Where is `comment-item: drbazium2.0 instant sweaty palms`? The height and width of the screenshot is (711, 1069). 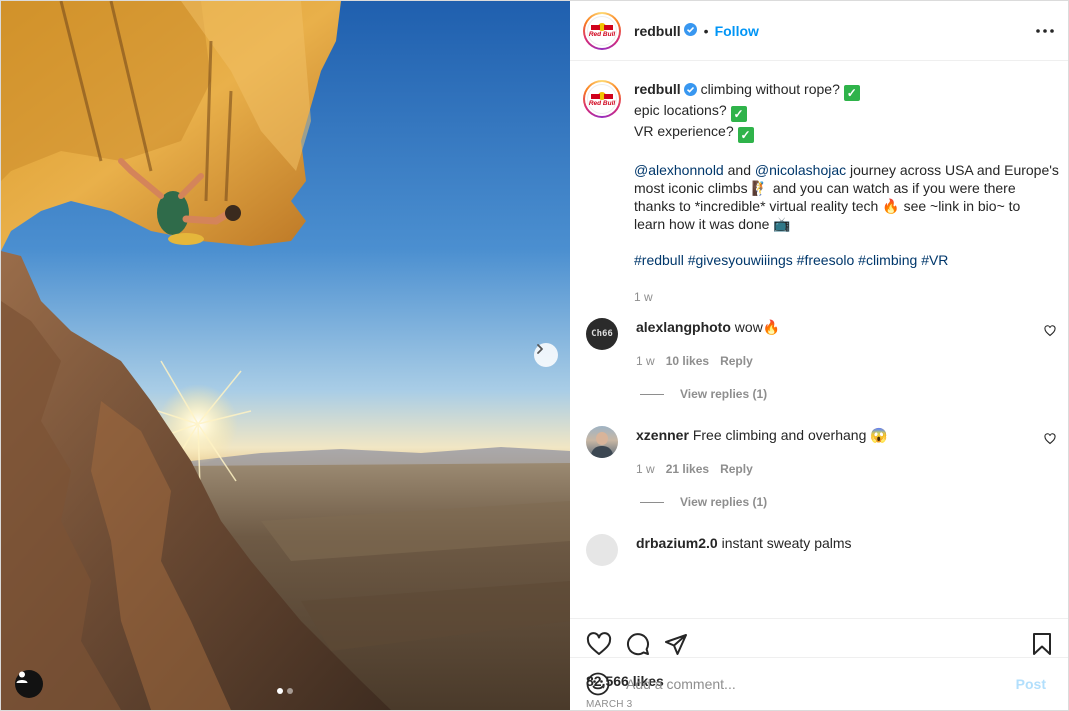
comment-item: drbazium2.0 instant sweaty palms is located at coordinates (821, 550).